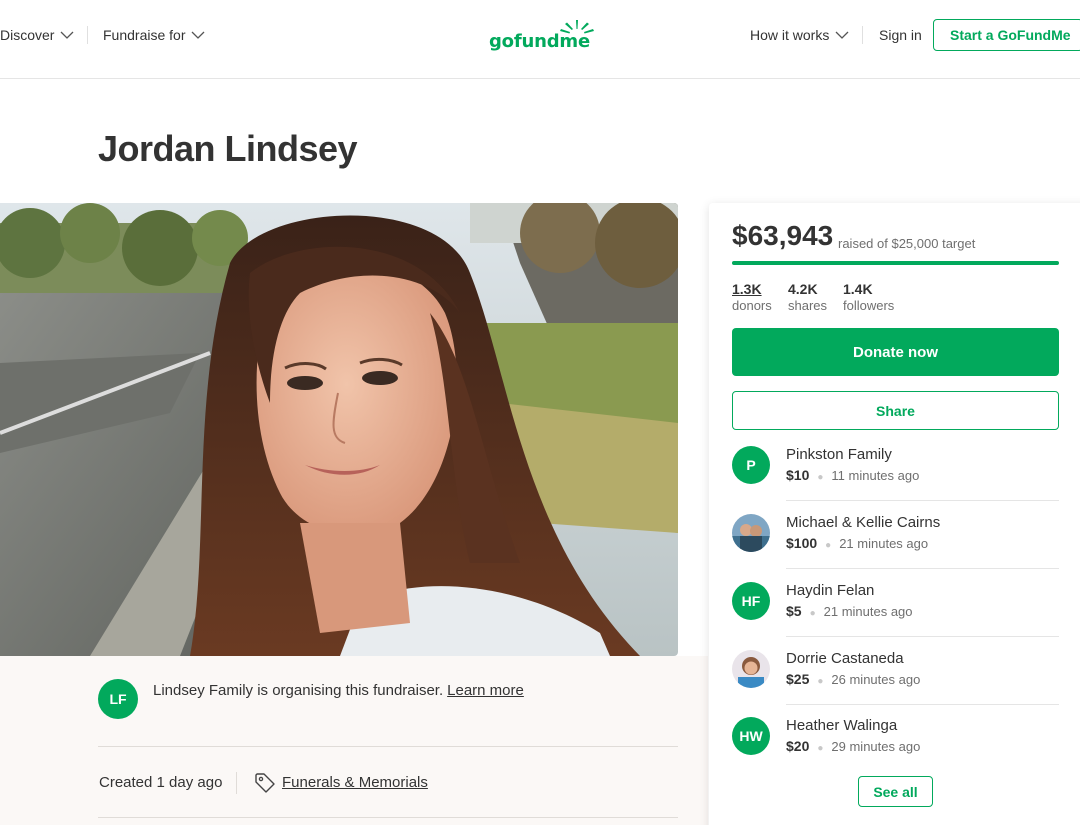 The image size is (1080, 825). What do you see at coordinates (900, 35) in the screenshot?
I see `sign-in-link: Sign in` at bounding box center [900, 35].